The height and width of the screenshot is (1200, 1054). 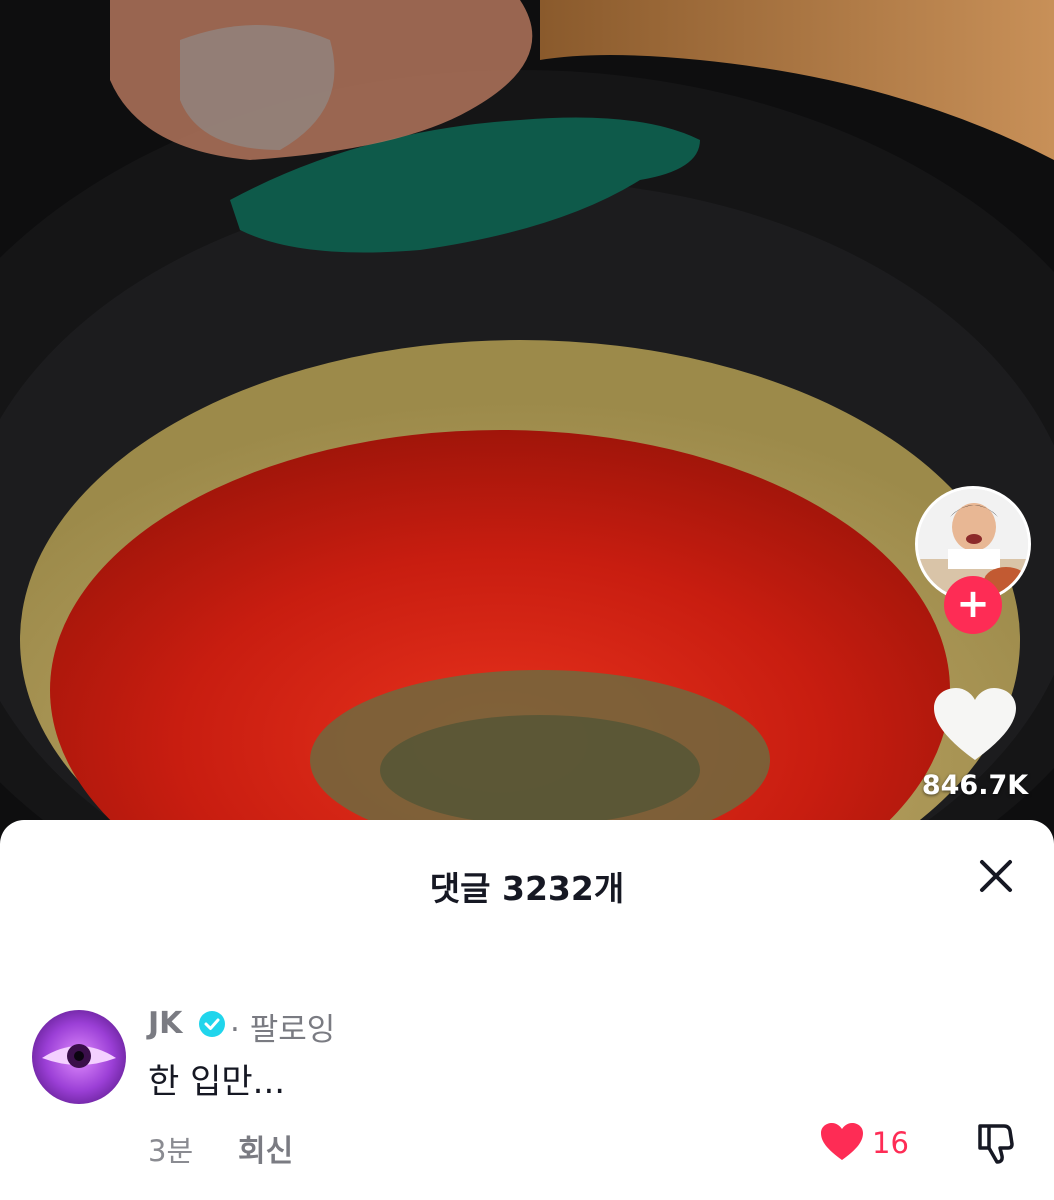 I want to click on comments-title: 댓글 3232개, so click(x=527, y=888).